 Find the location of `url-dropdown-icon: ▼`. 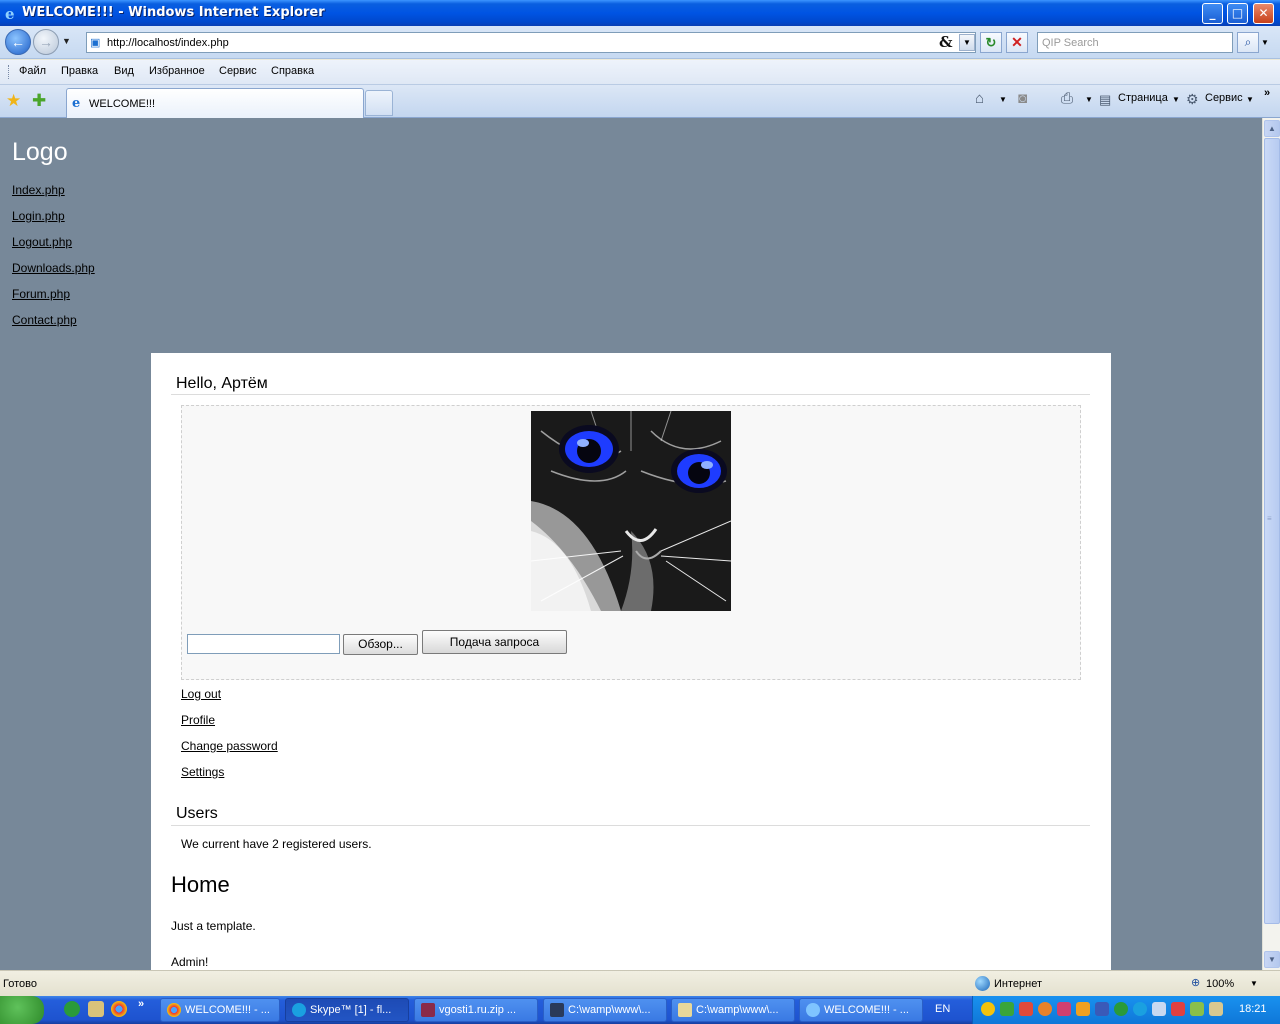

url-dropdown-icon: ▼ is located at coordinates (967, 42).